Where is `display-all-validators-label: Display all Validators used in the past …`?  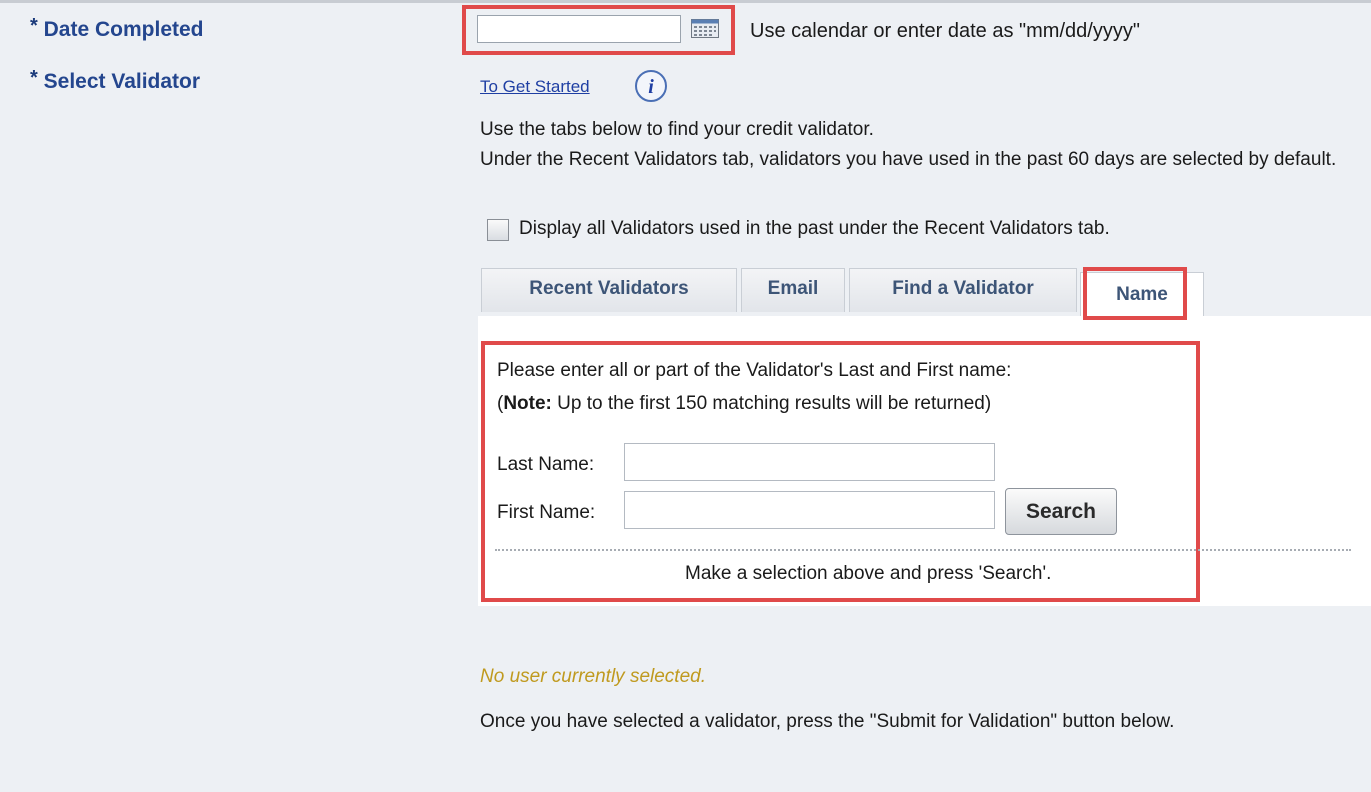 display-all-validators-label: Display all Validators used in the past … is located at coordinates (814, 228).